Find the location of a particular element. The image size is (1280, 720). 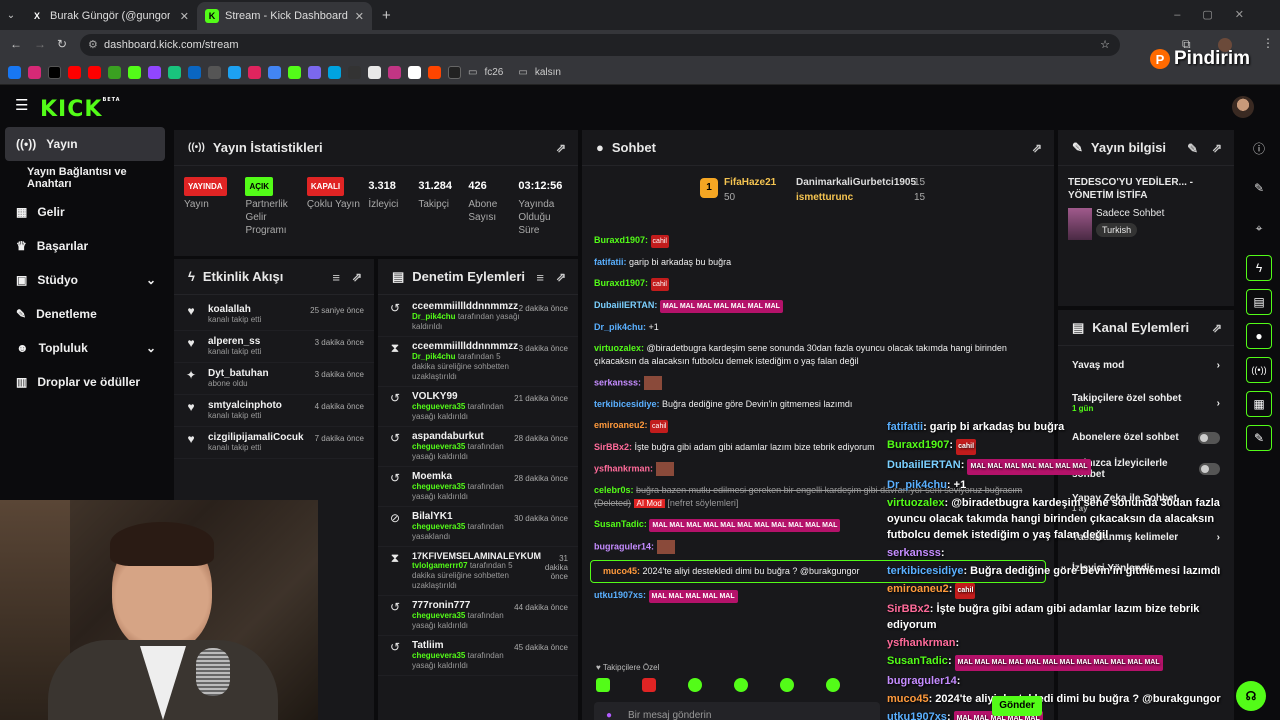

leader-name: FifaHaze21 is located at coordinates (750, 182).